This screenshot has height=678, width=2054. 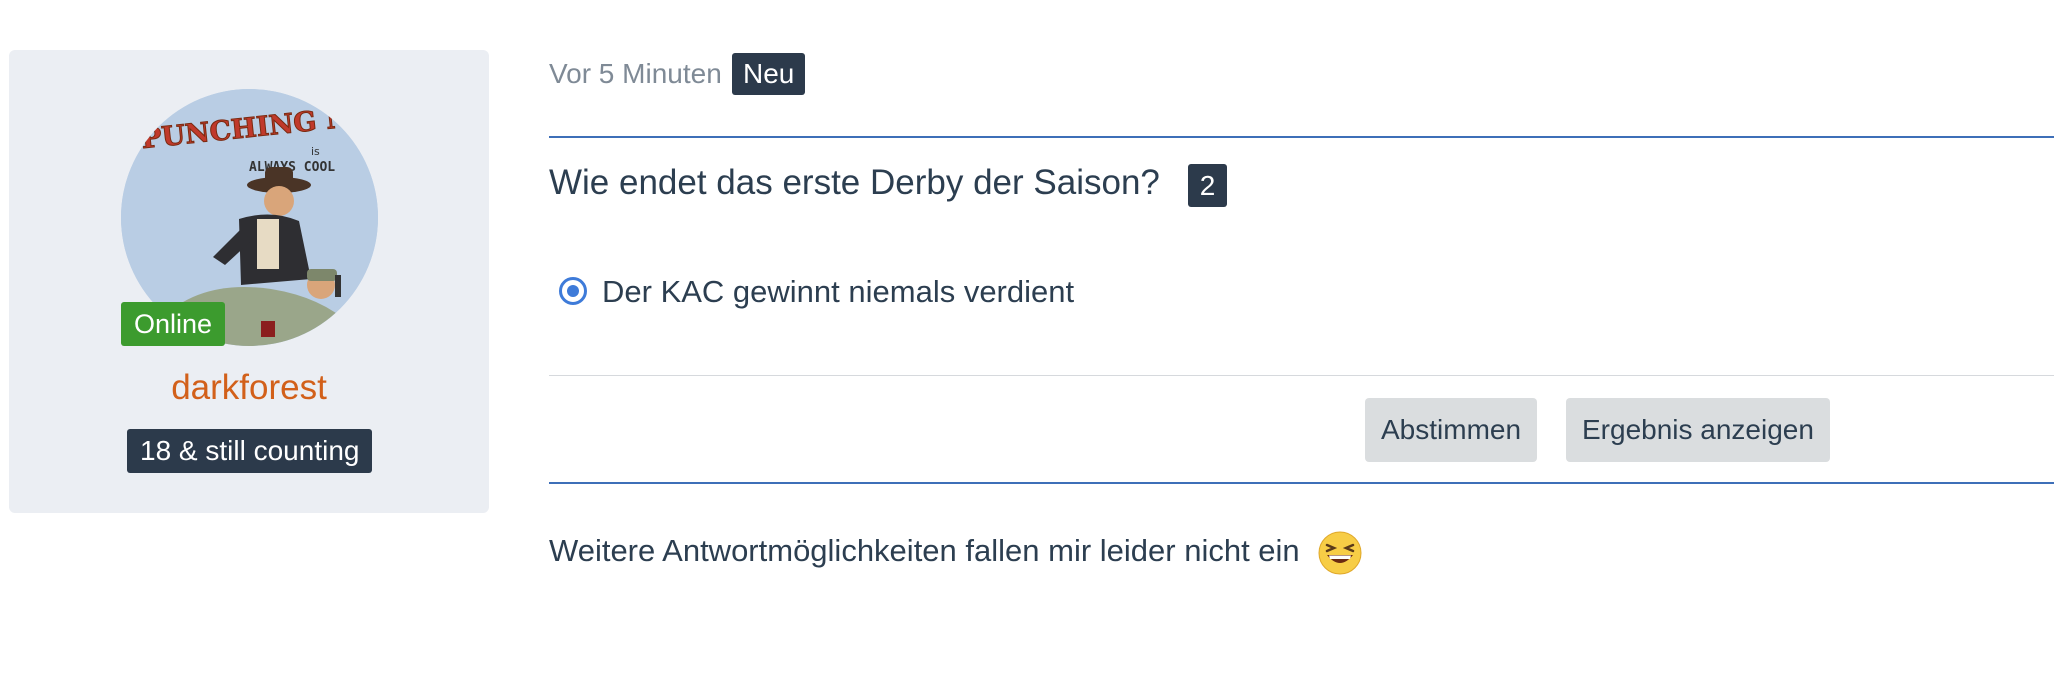 I want to click on user-title-badge: 18 & still counting, so click(x=250, y=451).